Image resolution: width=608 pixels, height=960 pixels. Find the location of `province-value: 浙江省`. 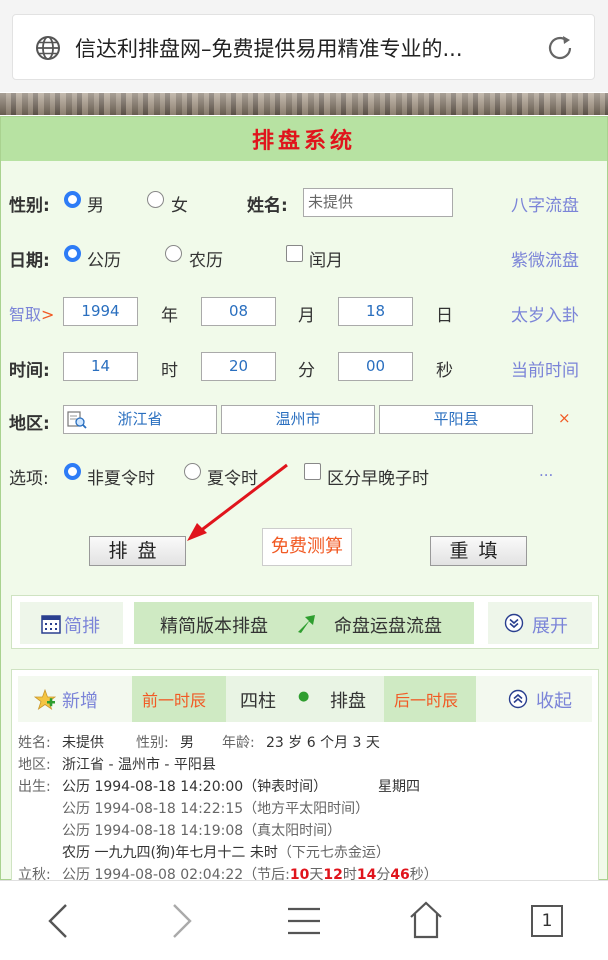

province-value: 浙江省 is located at coordinates (140, 419).